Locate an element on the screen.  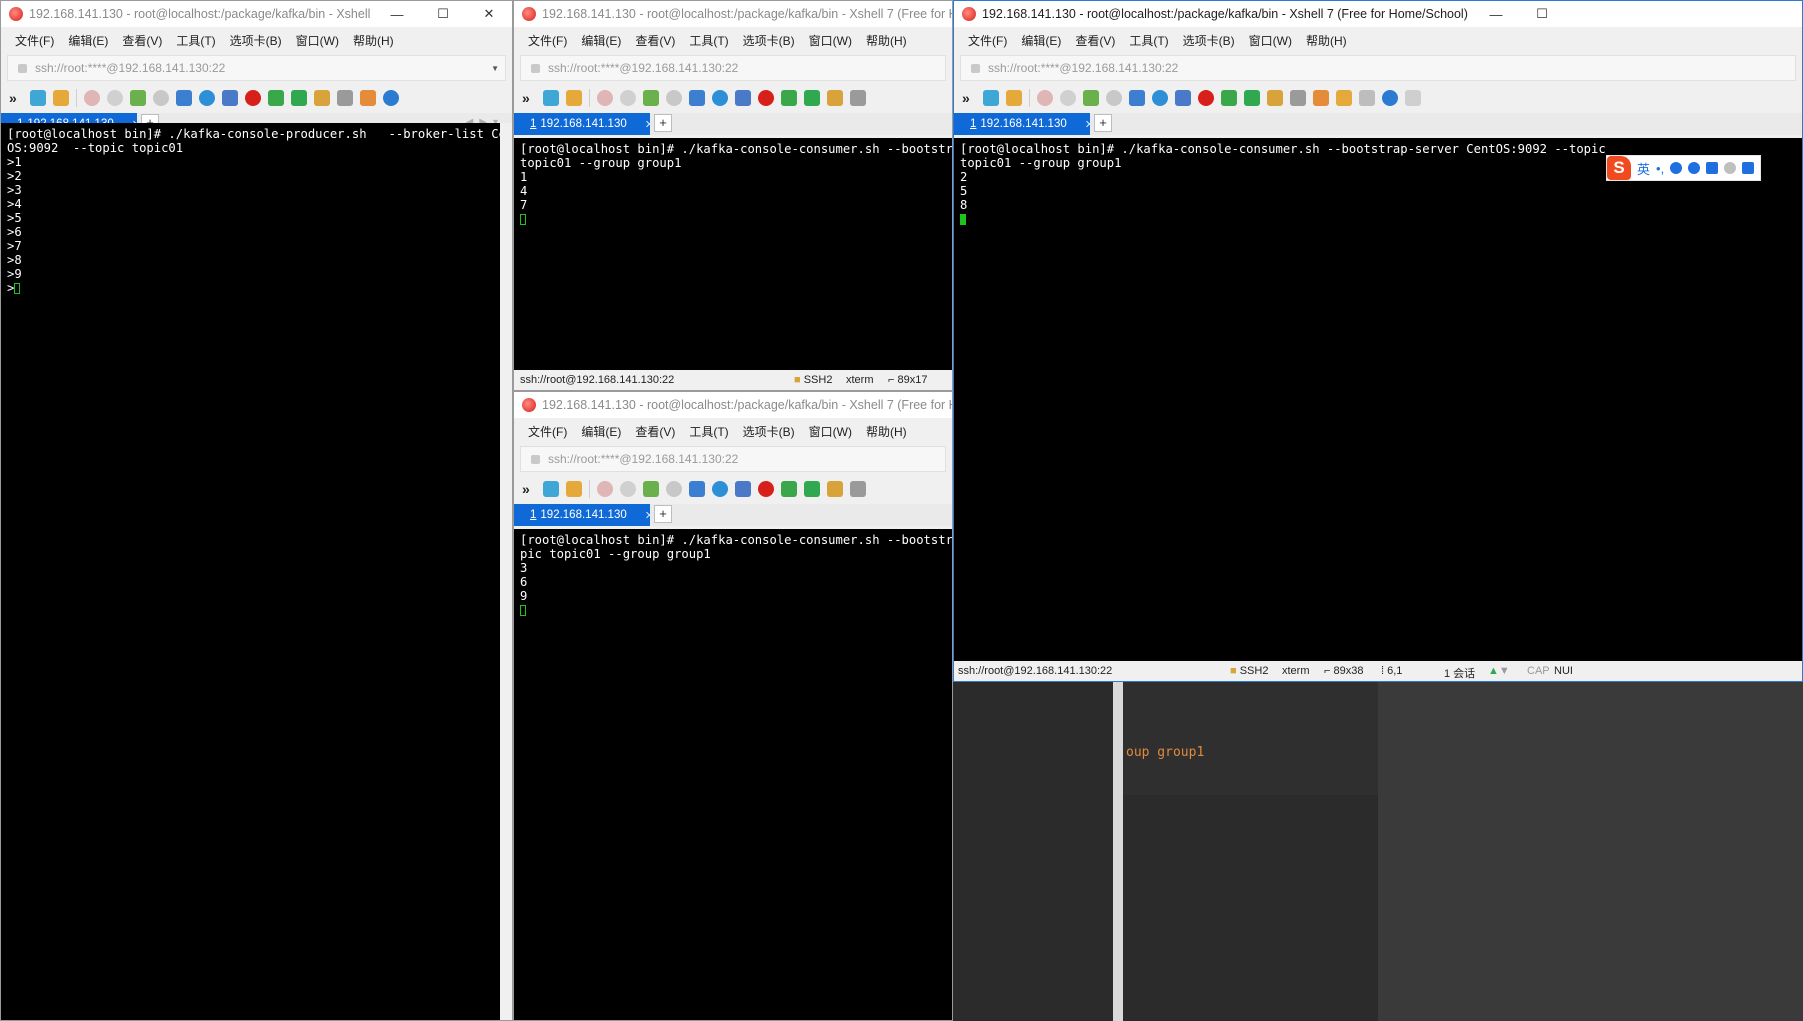
address-bar: ssh://root:****@192.168.141.130:22 ▼ is located at coordinates (256, 68).